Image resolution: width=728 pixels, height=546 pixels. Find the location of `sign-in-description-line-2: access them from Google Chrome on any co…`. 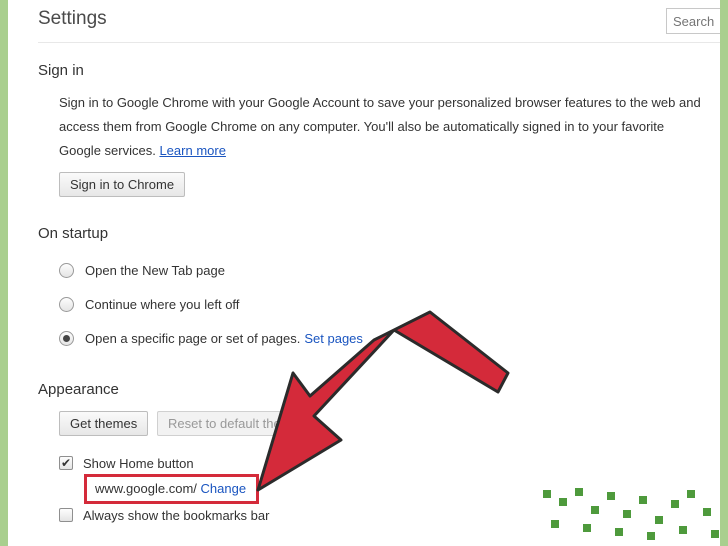

sign-in-description-line-2: access them from Google Chrome on any co… is located at coordinates (362, 126).